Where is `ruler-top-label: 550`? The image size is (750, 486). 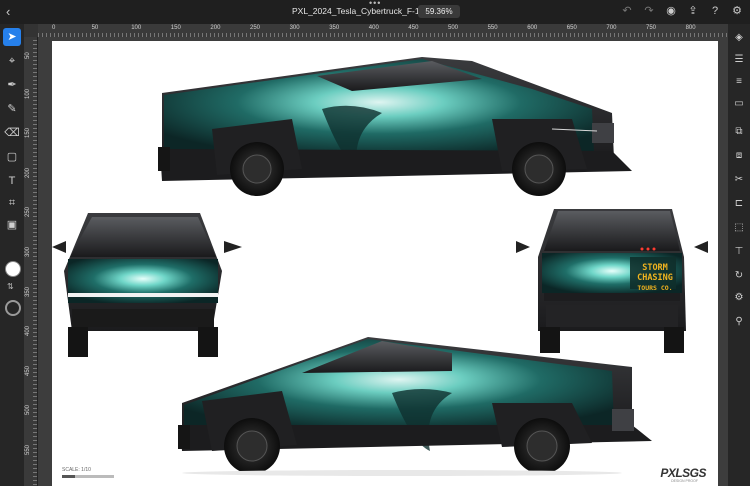 ruler-top-label: 550 is located at coordinates (492, 28).